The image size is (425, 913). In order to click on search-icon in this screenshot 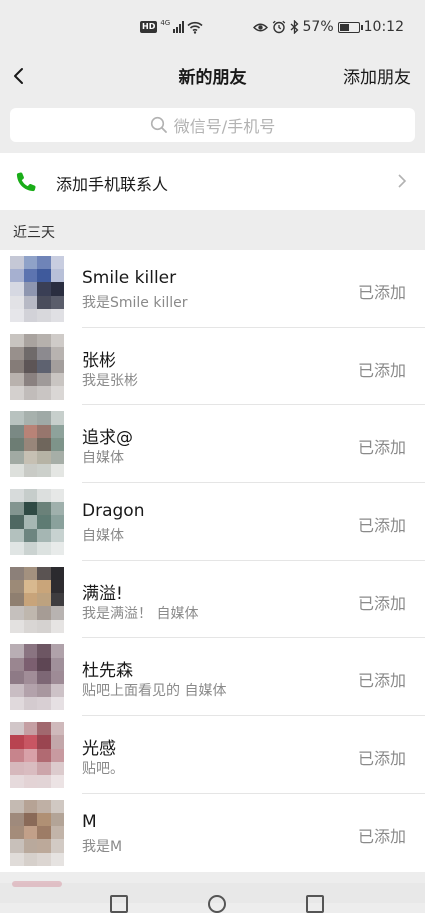, I will do `click(158, 124)`.